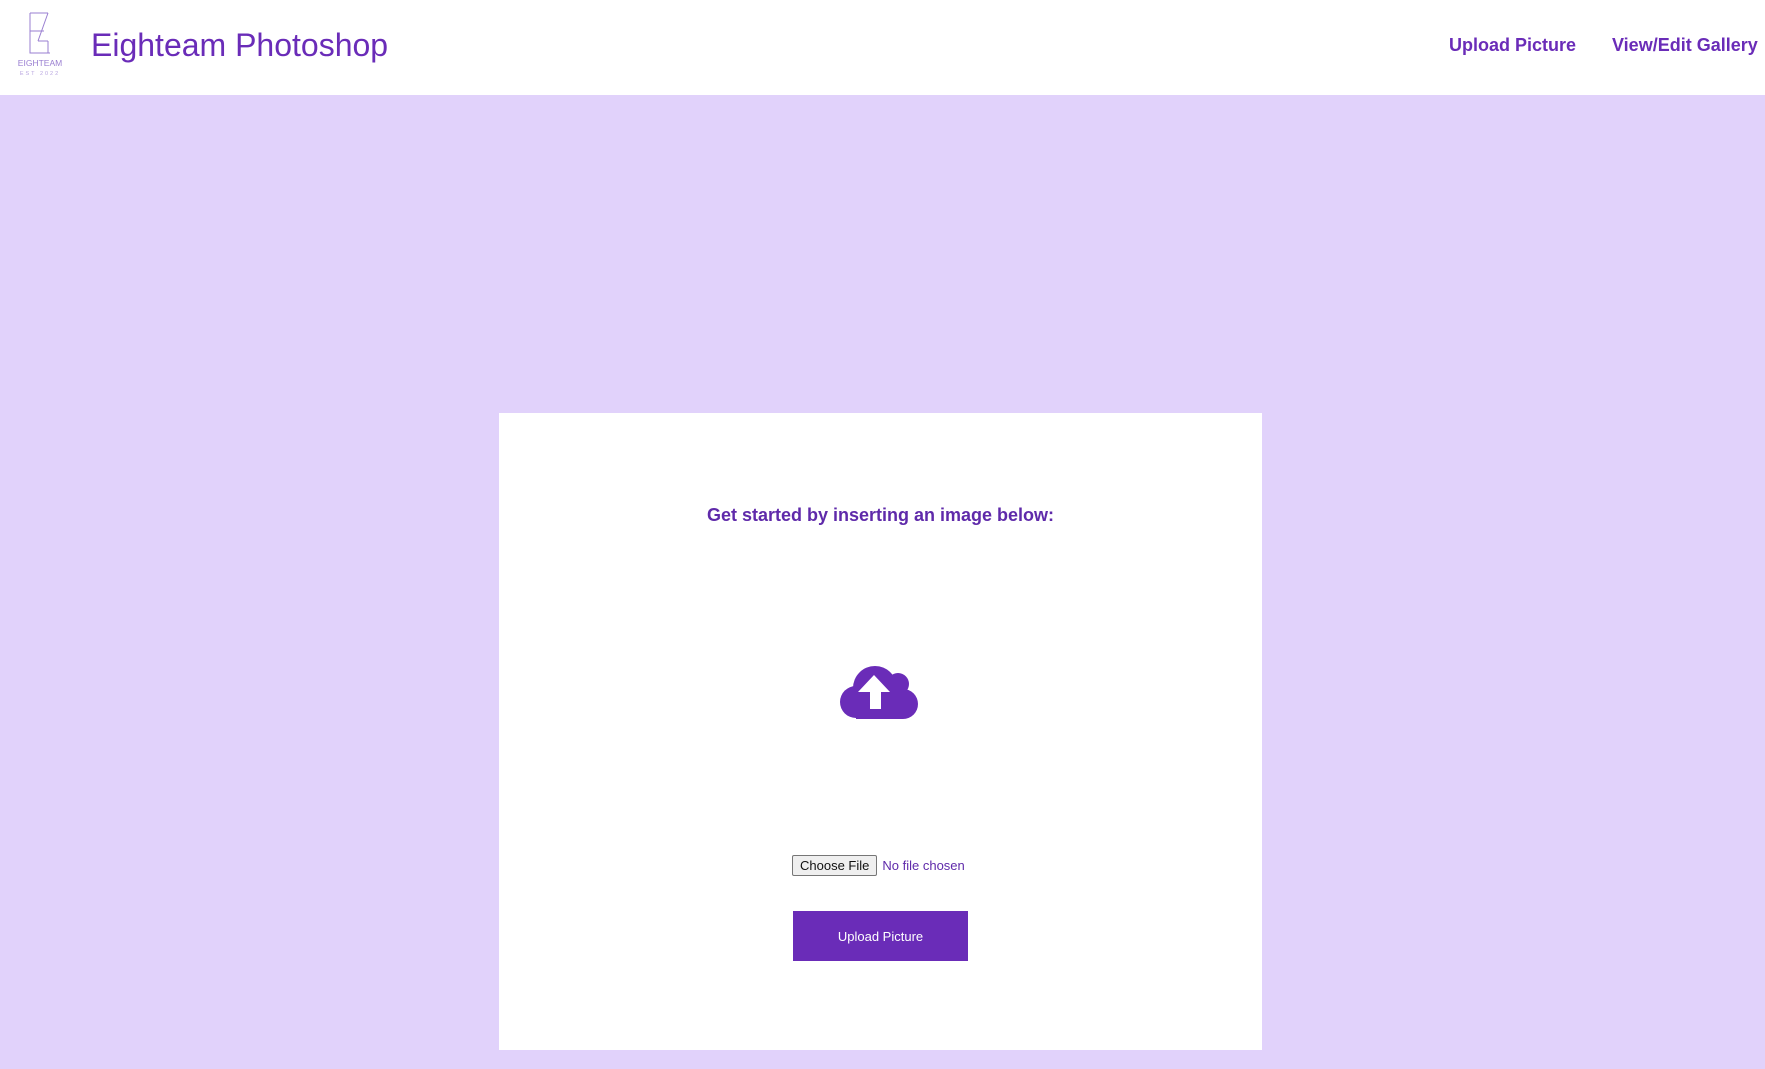 The width and height of the screenshot is (1765, 1069). What do you see at coordinates (40, 63) in the screenshot?
I see `svg-text: EIGHTEAM` at bounding box center [40, 63].